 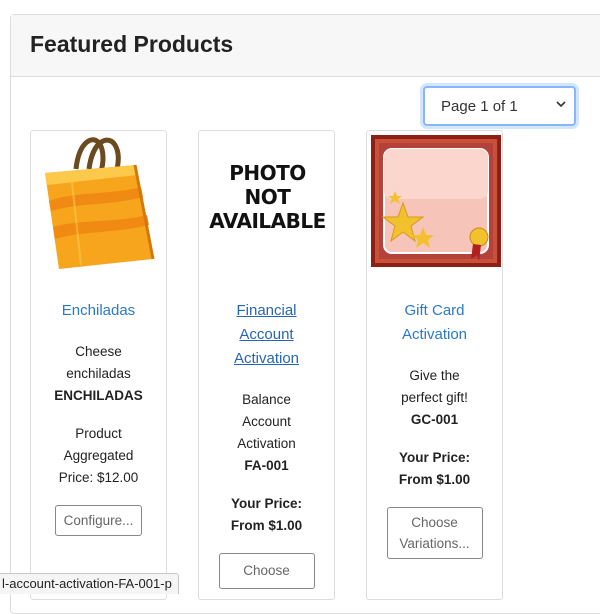 What do you see at coordinates (98, 433) in the screenshot?
I see `product-price: Product` at bounding box center [98, 433].